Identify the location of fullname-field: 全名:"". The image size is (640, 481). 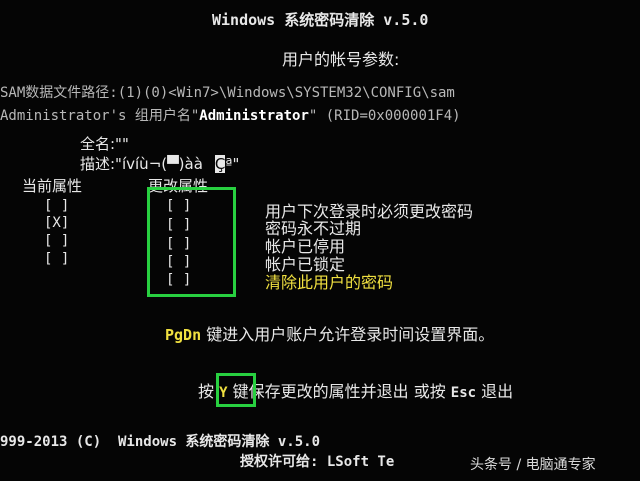
(104, 144).